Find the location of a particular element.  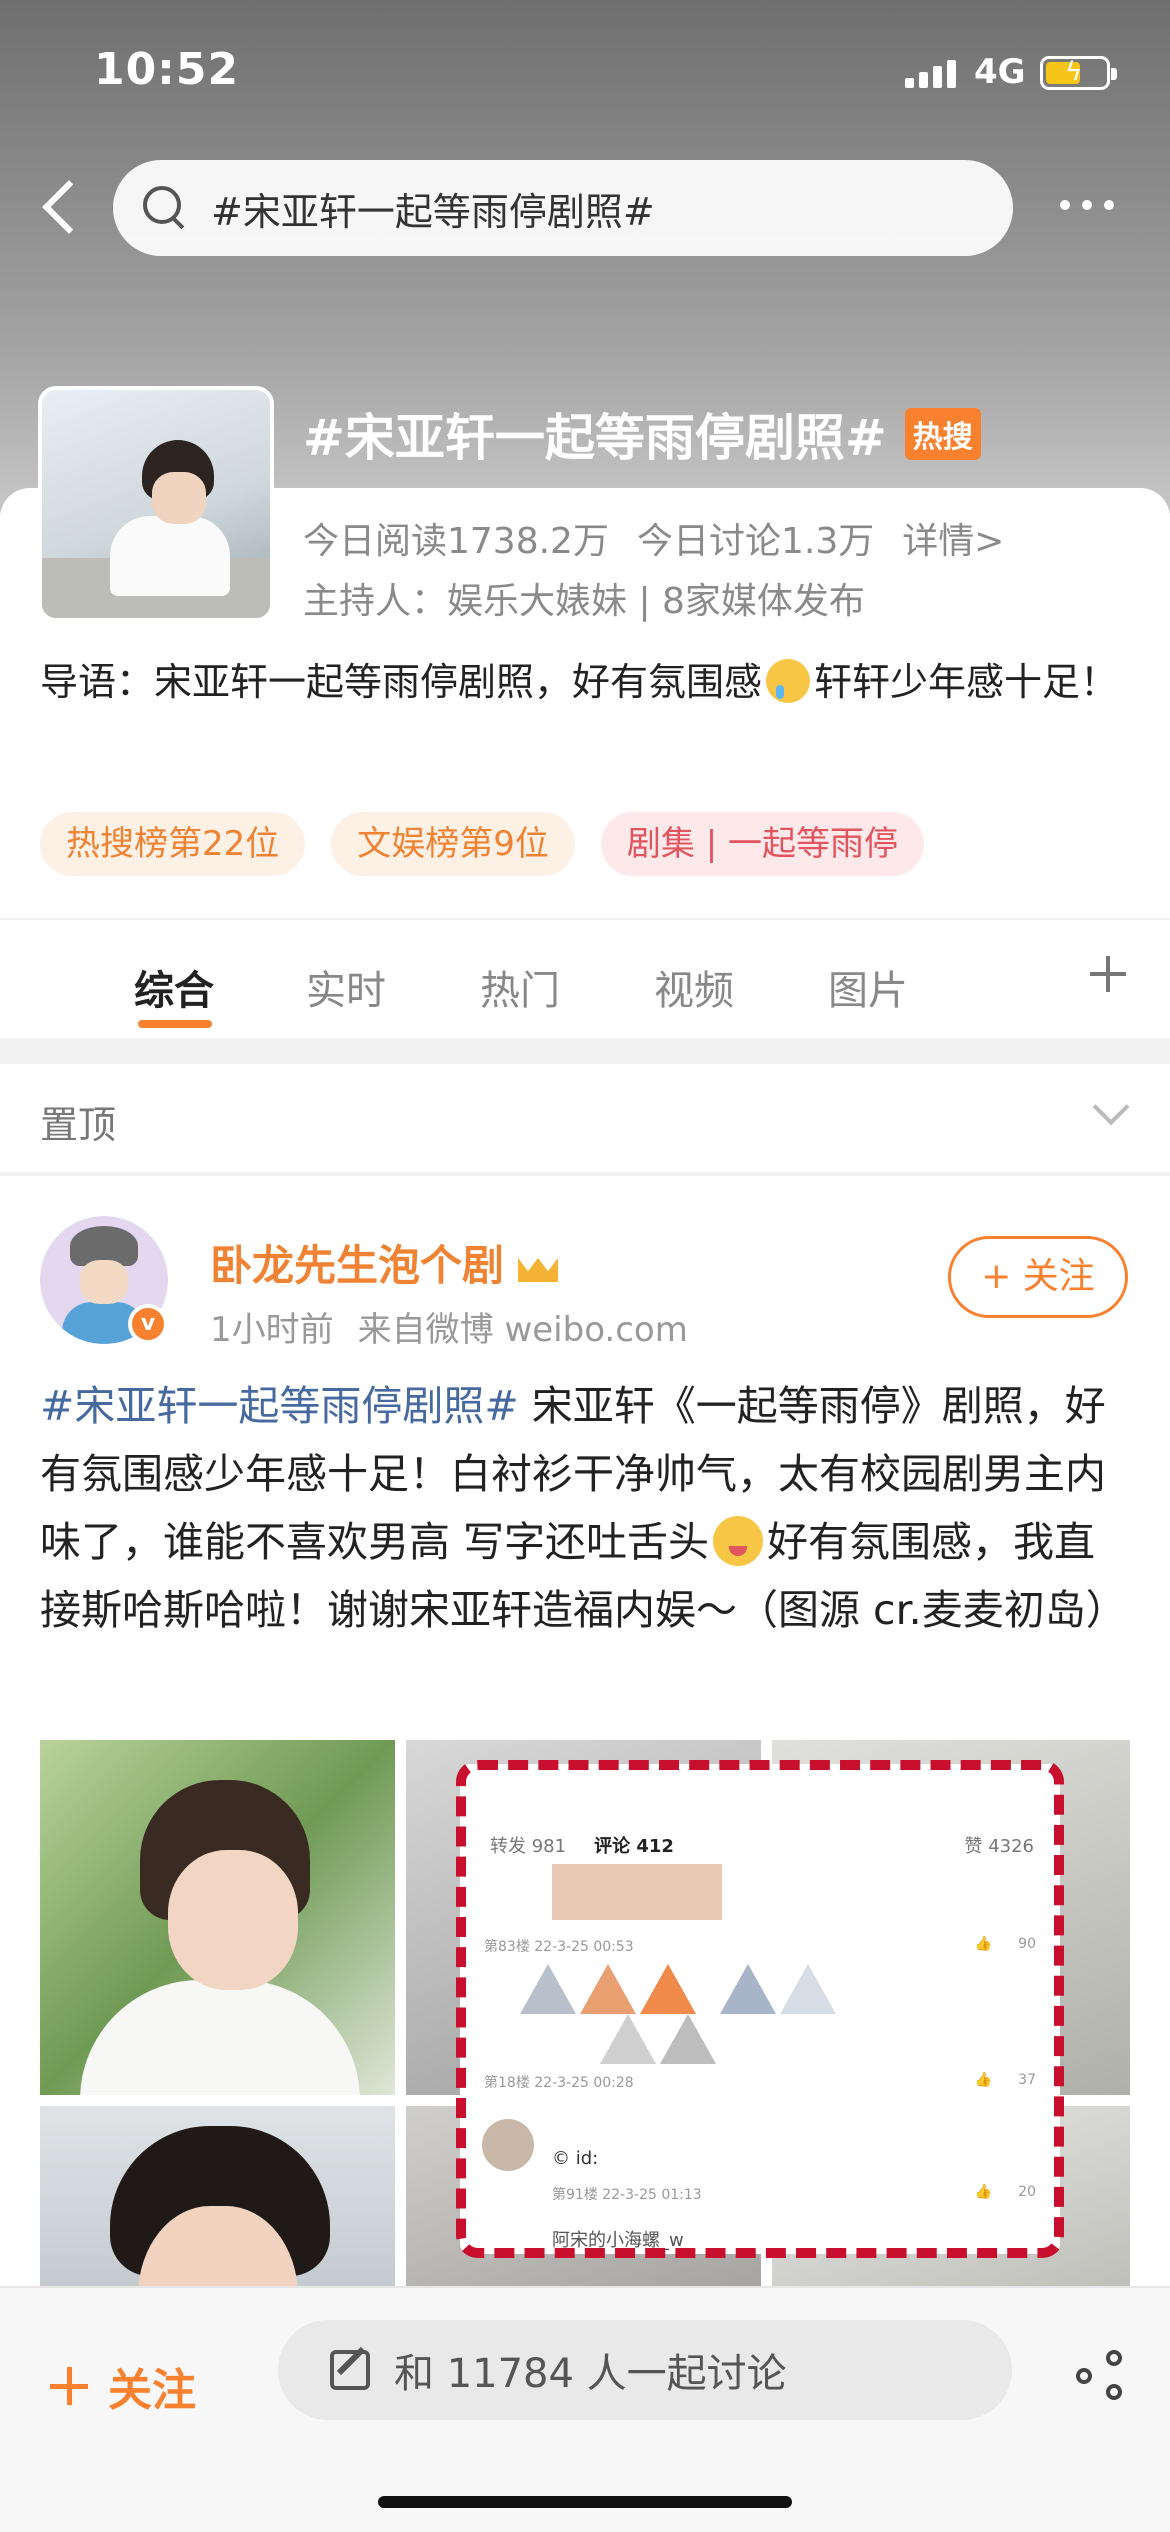

bottom-follow-button: 关注 is located at coordinates (123, 2386).